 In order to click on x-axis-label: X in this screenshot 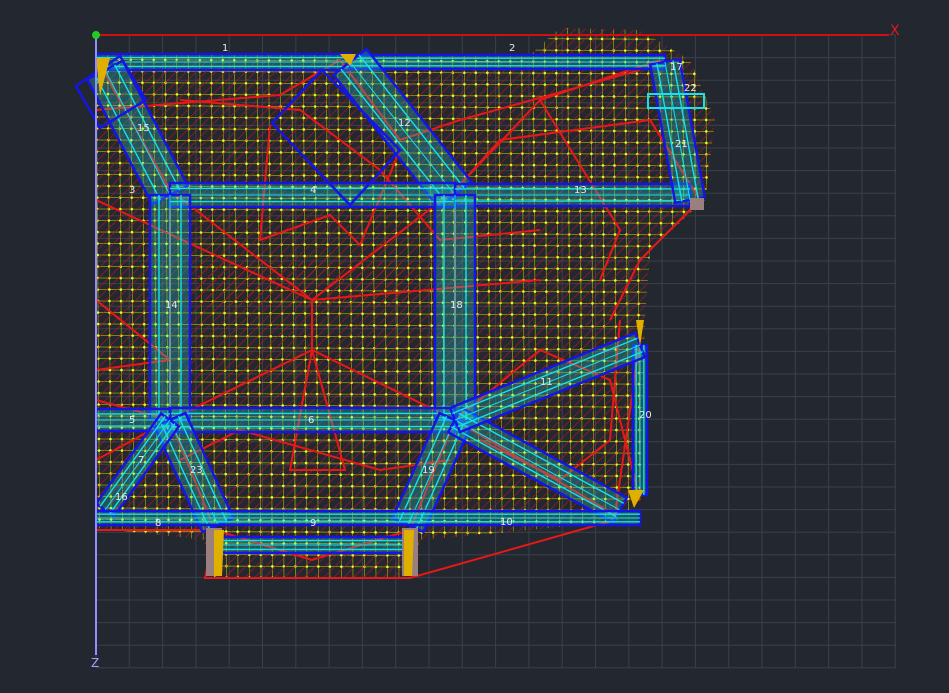, I will do `click(895, 31)`.